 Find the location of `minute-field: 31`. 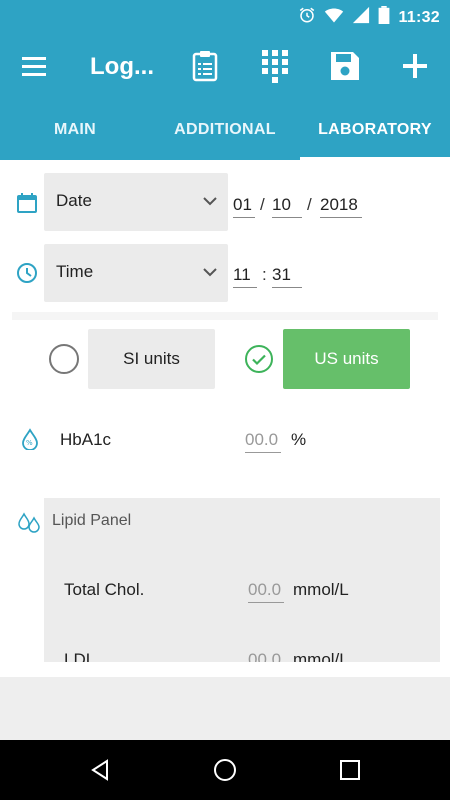

minute-field: 31 is located at coordinates (287, 276).